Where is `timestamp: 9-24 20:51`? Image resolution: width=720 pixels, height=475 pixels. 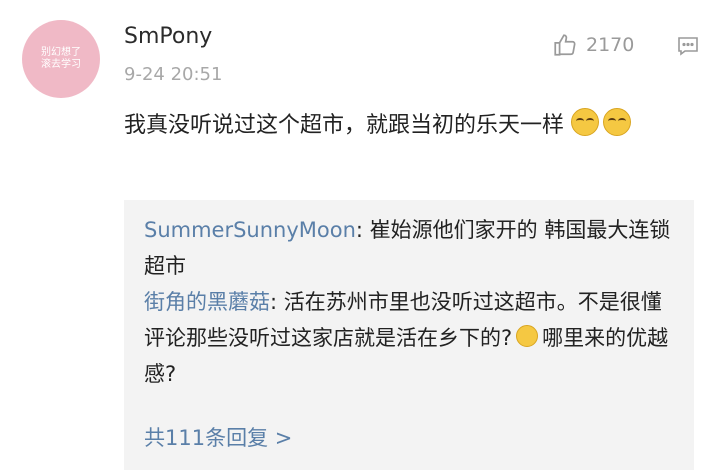 timestamp: 9-24 20:51 is located at coordinates (173, 74).